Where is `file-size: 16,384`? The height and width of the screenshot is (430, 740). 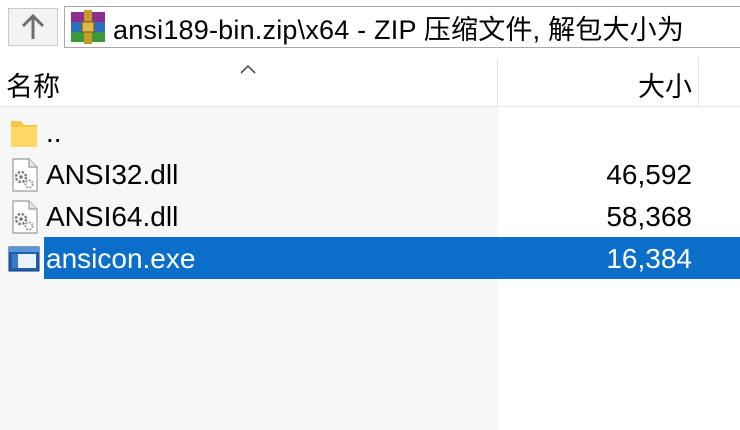 file-size: 16,384 is located at coordinates (649, 258).